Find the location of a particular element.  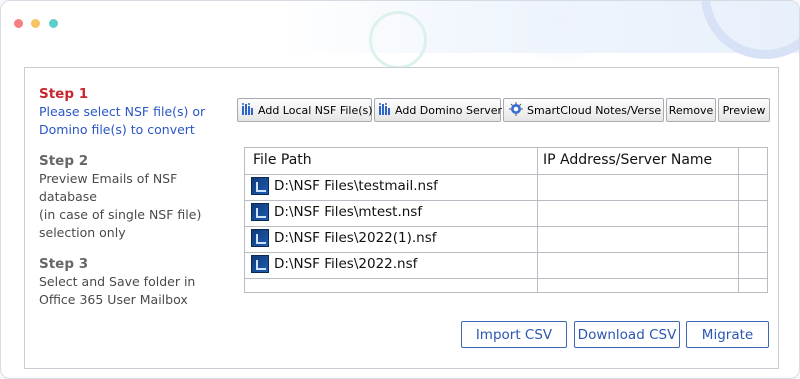

grid-header: File Path IP Address/Server Name is located at coordinates (506, 161).